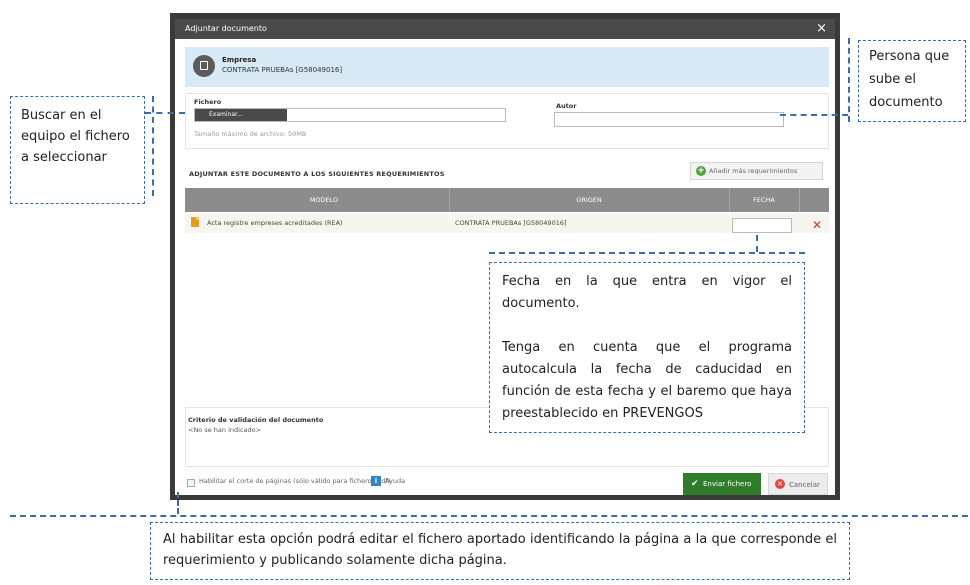 Image resolution: width=970 pixels, height=585 pixels. What do you see at coordinates (239, 60) in the screenshot?
I see `company-title: Empresa` at bounding box center [239, 60].